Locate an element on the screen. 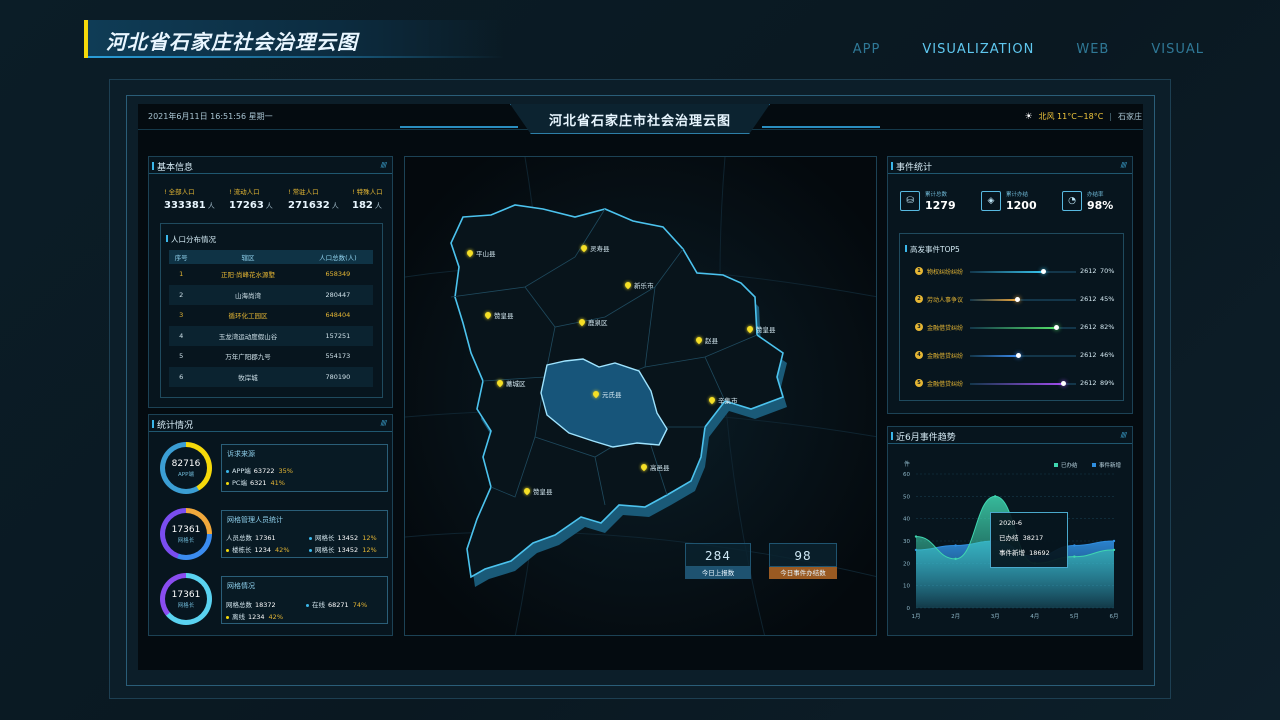  staff-line-total: 人员总数 17361 is located at coordinates (251, 537).